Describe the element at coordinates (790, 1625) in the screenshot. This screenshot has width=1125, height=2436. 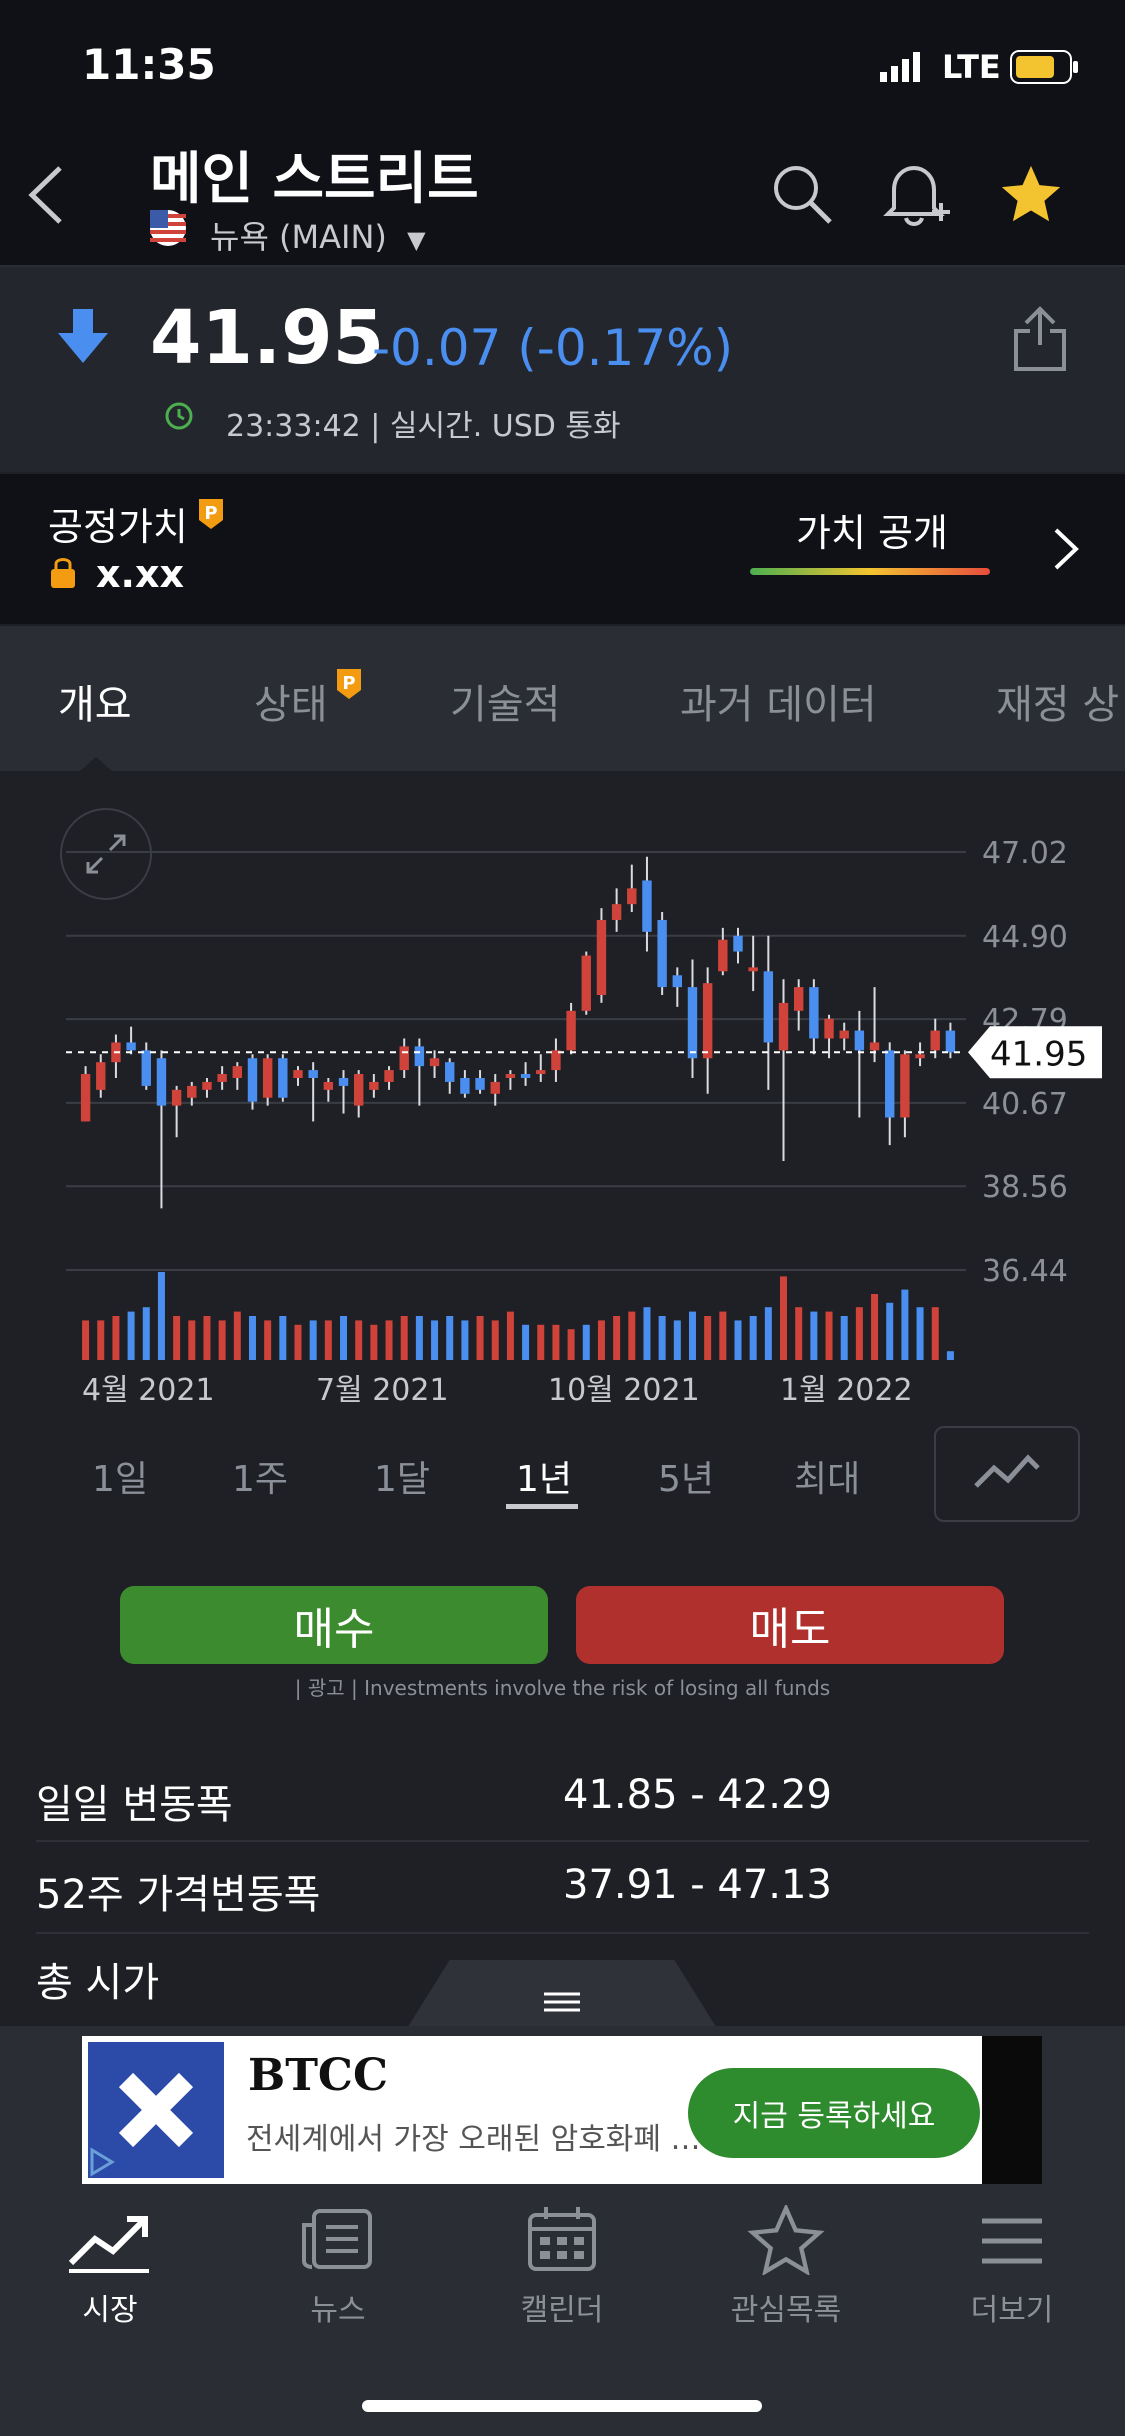
I see `sell-button: 매도` at that location.